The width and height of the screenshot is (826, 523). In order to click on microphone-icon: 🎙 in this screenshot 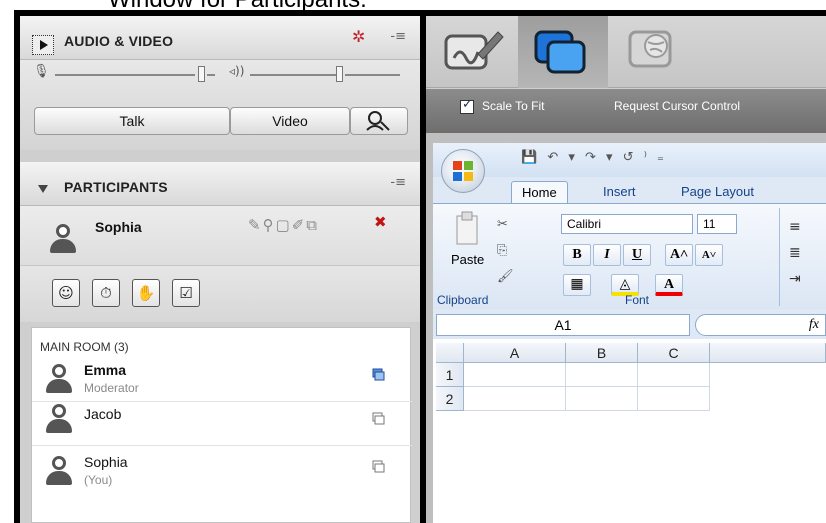, I will do `click(41, 71)`.